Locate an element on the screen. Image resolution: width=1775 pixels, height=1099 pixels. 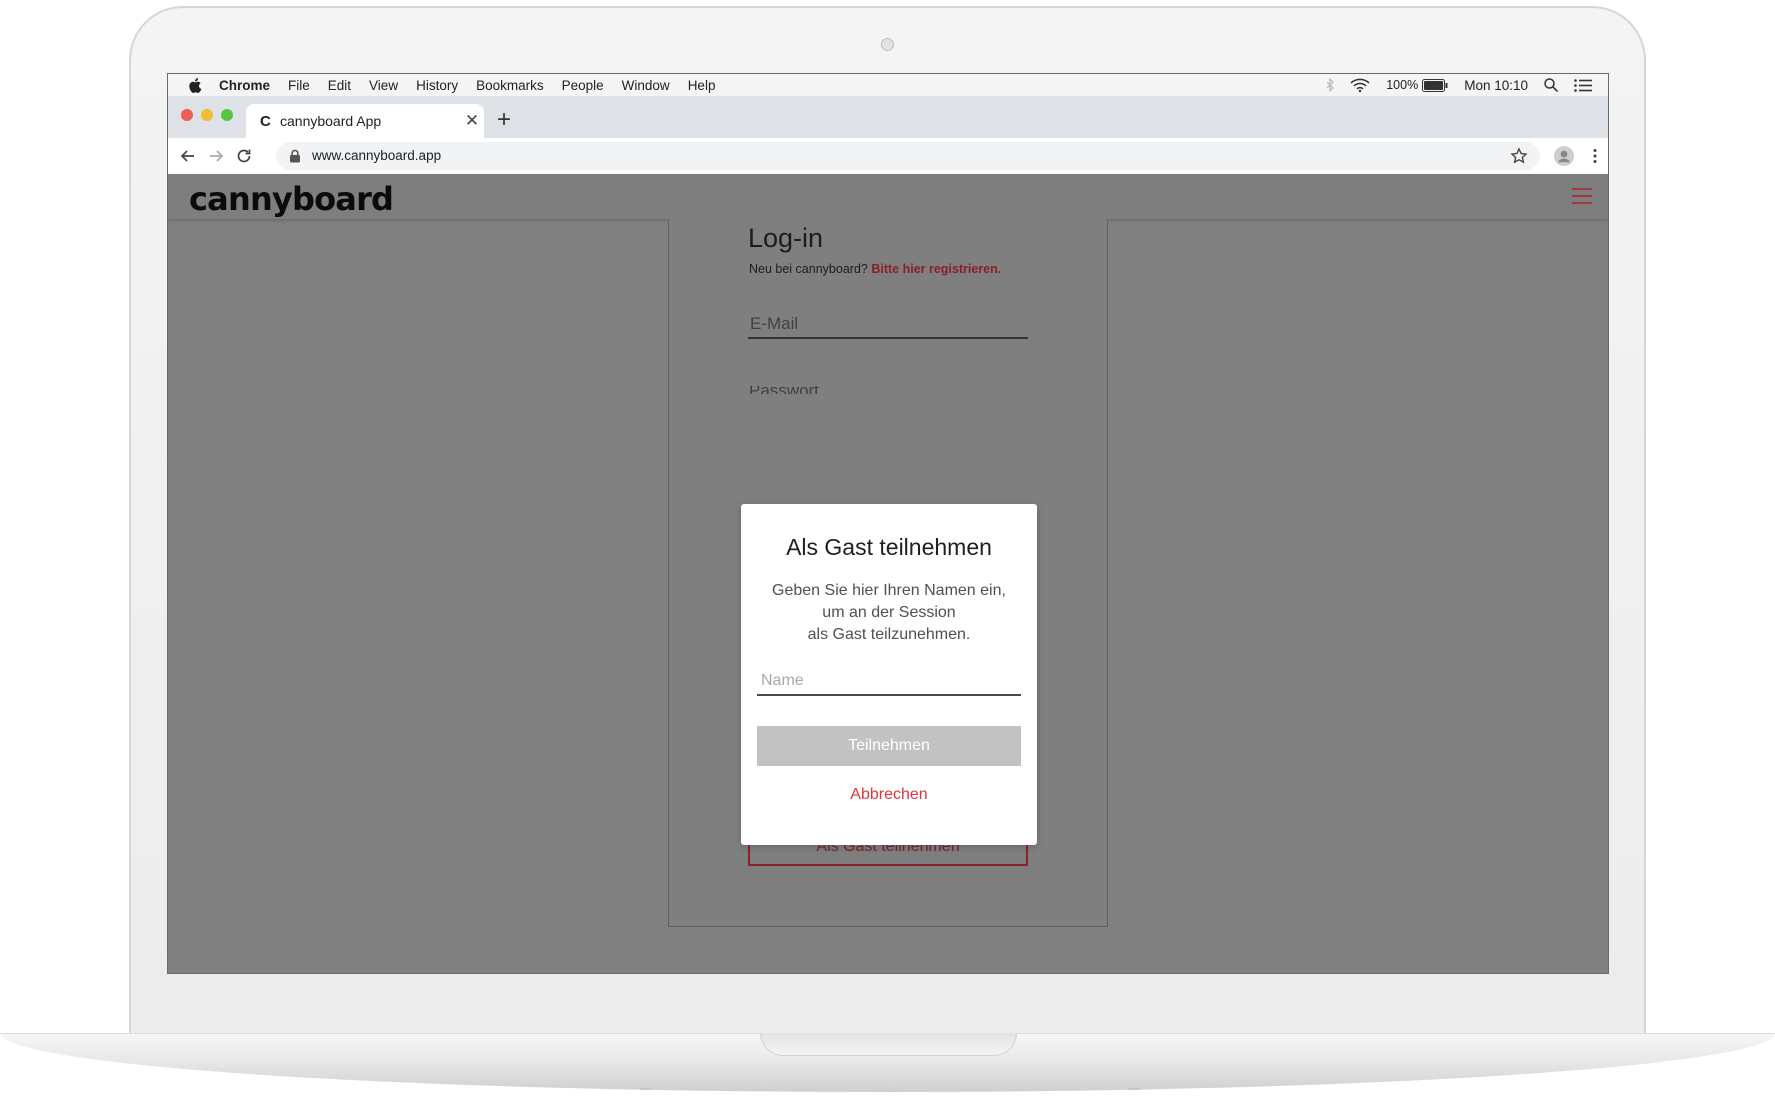
password-placeholder: Passwort is located at coordinates (789, 390).